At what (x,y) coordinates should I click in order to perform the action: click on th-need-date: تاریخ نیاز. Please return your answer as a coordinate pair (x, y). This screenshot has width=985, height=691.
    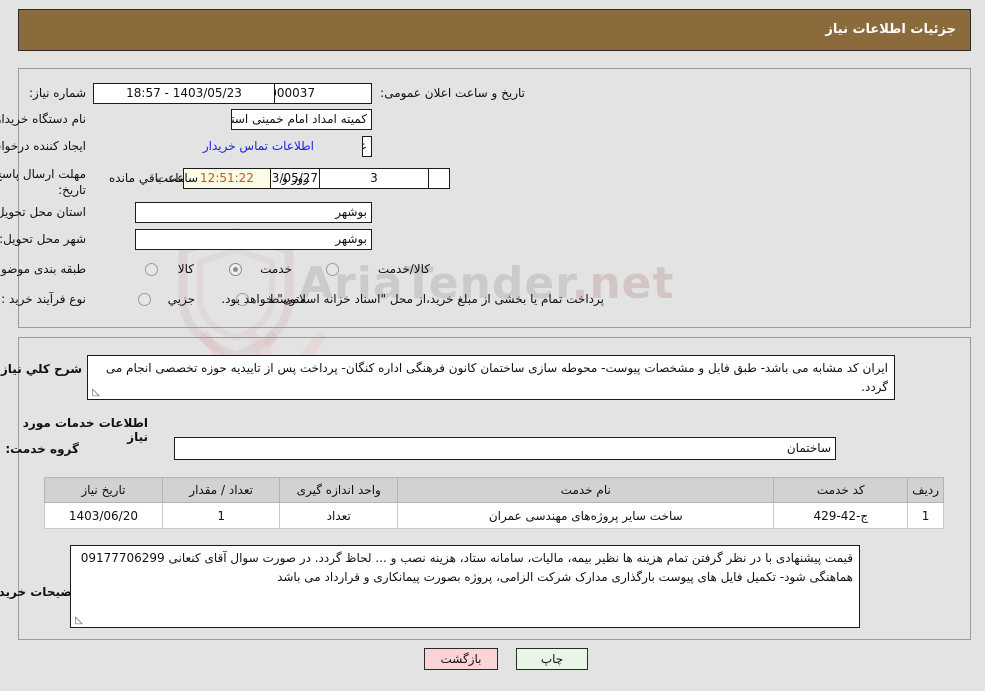
    Looking at the image, I should click on (104, 490).